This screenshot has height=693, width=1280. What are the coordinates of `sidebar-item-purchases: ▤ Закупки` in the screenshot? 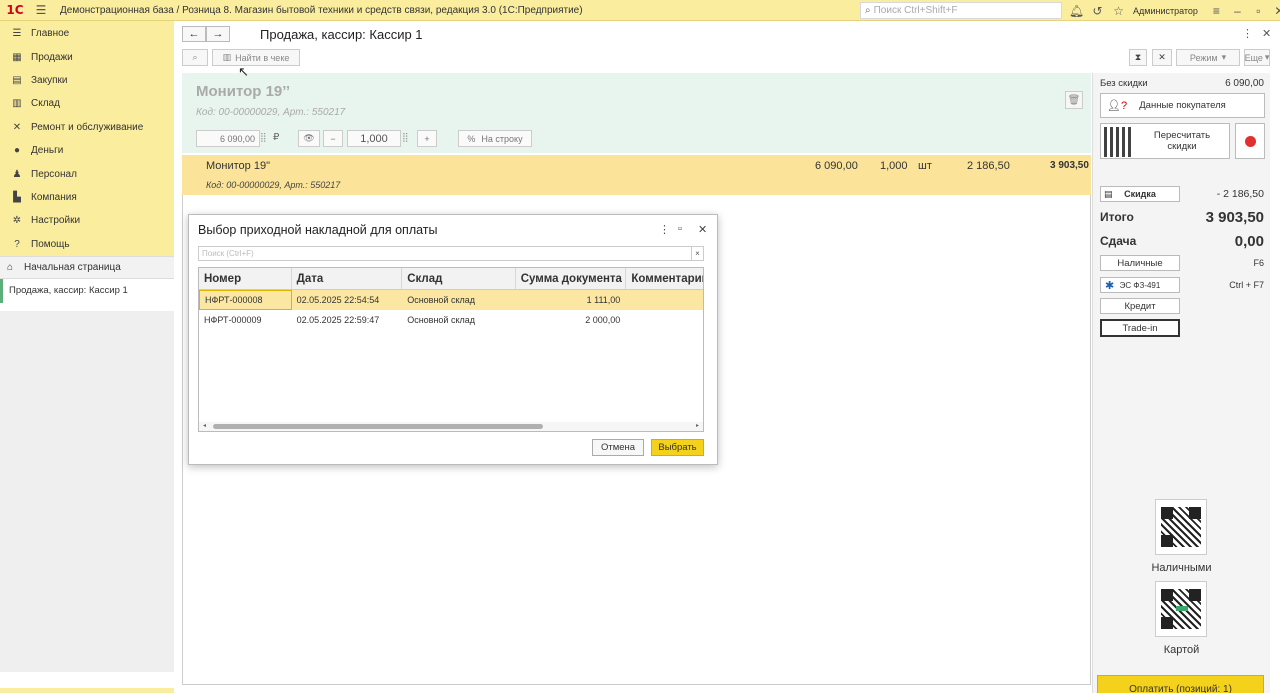 It's located at (87, 80).